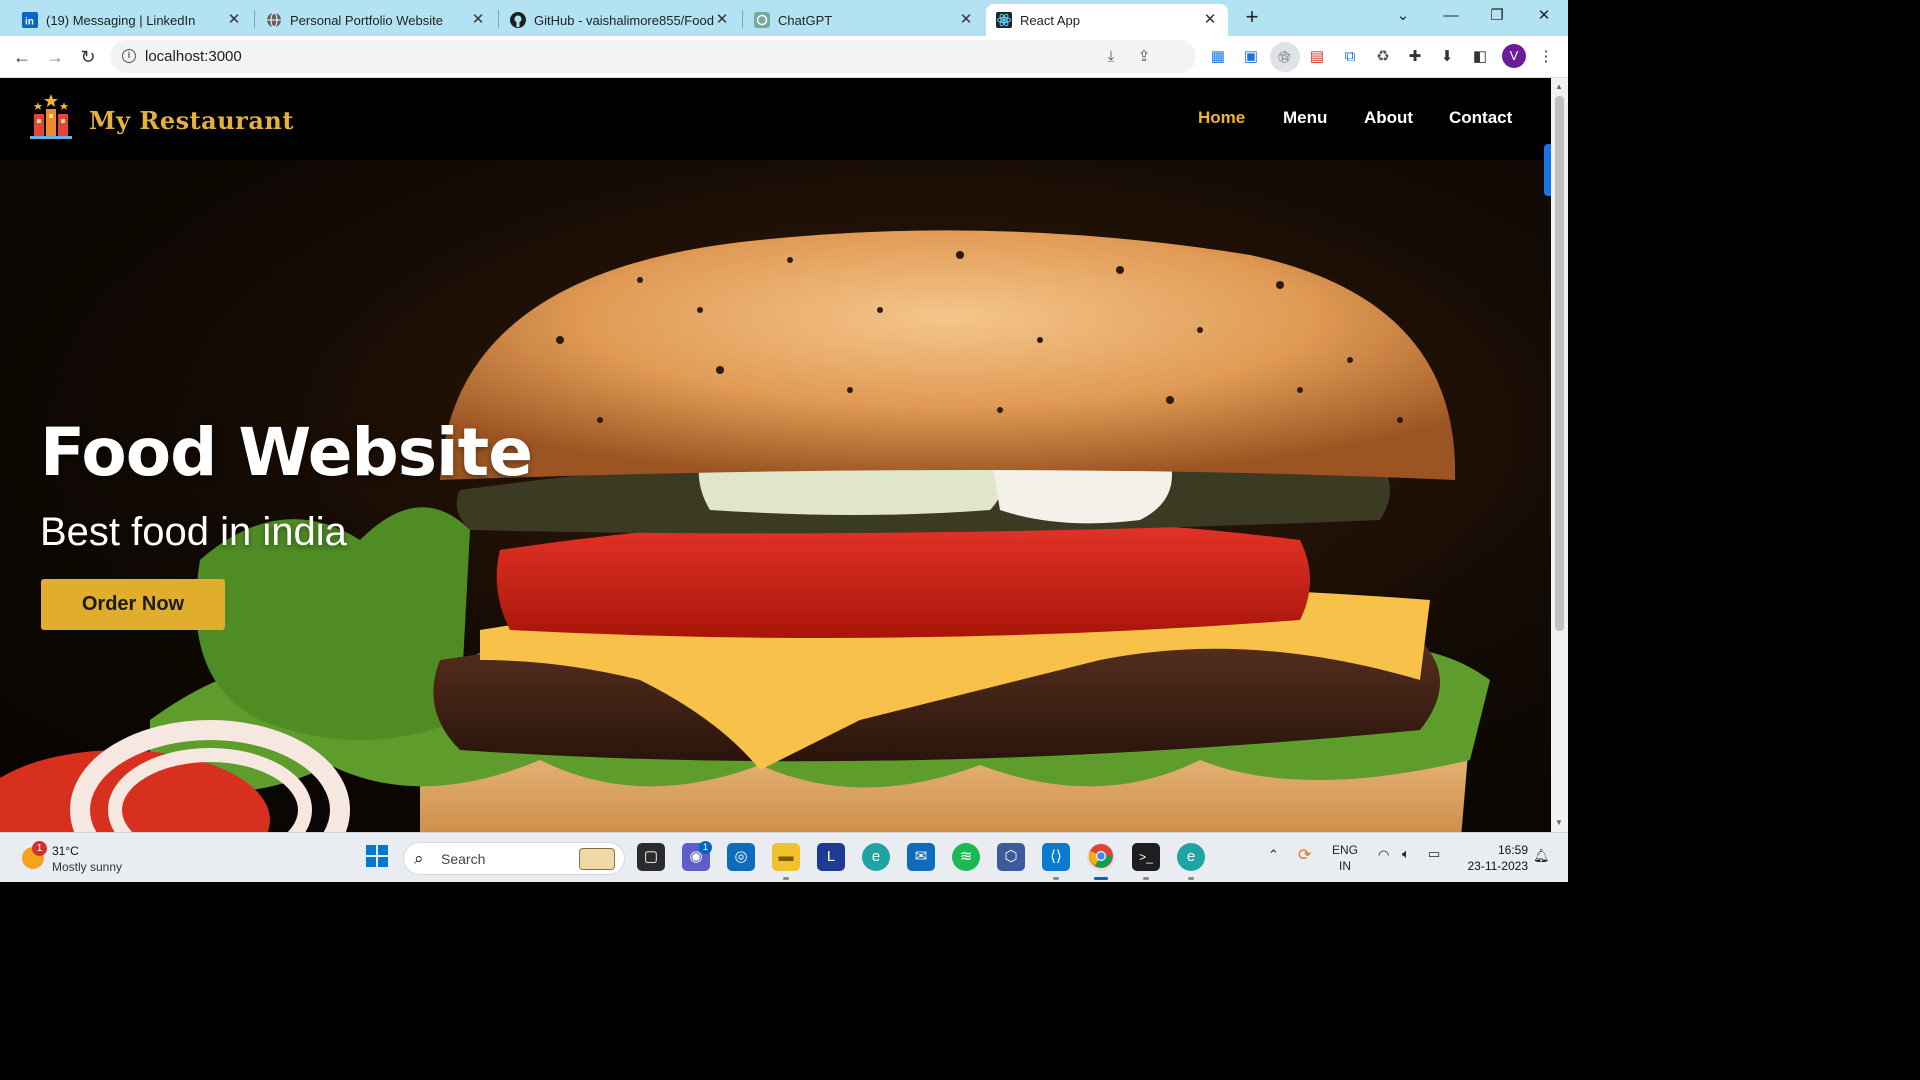 The height and width of the screenshot is (1080, 1920). I want to click on weather-temperature: 31°C, so click(65, 851).